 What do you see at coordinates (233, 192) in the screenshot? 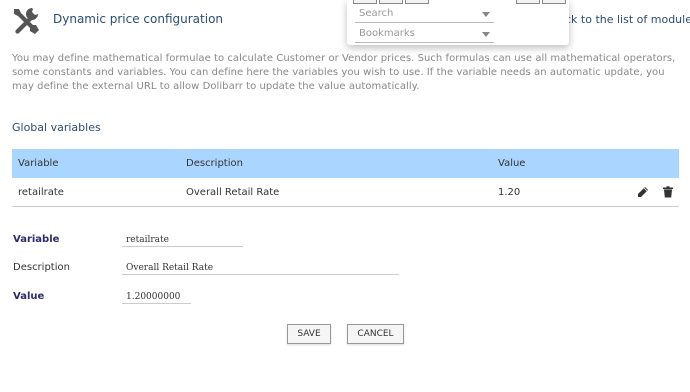
I see `row-description: Overall Retail Rate` at bounding box center [233, 192].